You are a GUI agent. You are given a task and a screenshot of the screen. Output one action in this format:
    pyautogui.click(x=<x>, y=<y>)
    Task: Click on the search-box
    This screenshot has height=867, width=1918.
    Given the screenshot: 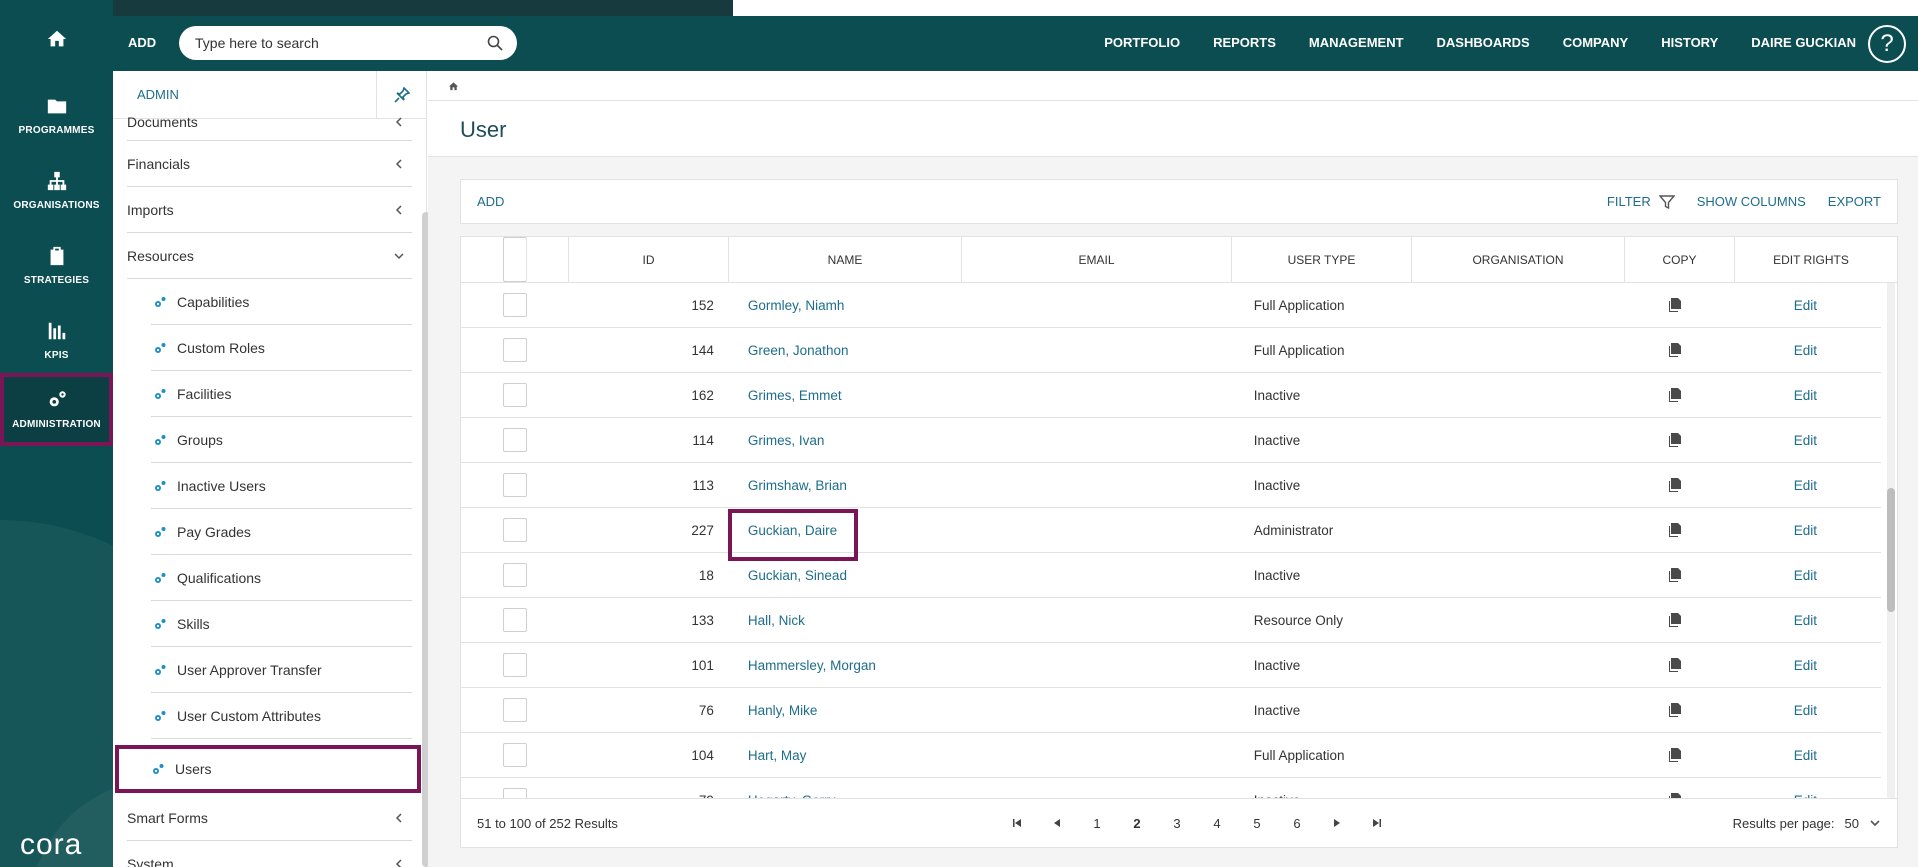 What is the action you would take?
    pyautogui.click(x=348, y=43)
    